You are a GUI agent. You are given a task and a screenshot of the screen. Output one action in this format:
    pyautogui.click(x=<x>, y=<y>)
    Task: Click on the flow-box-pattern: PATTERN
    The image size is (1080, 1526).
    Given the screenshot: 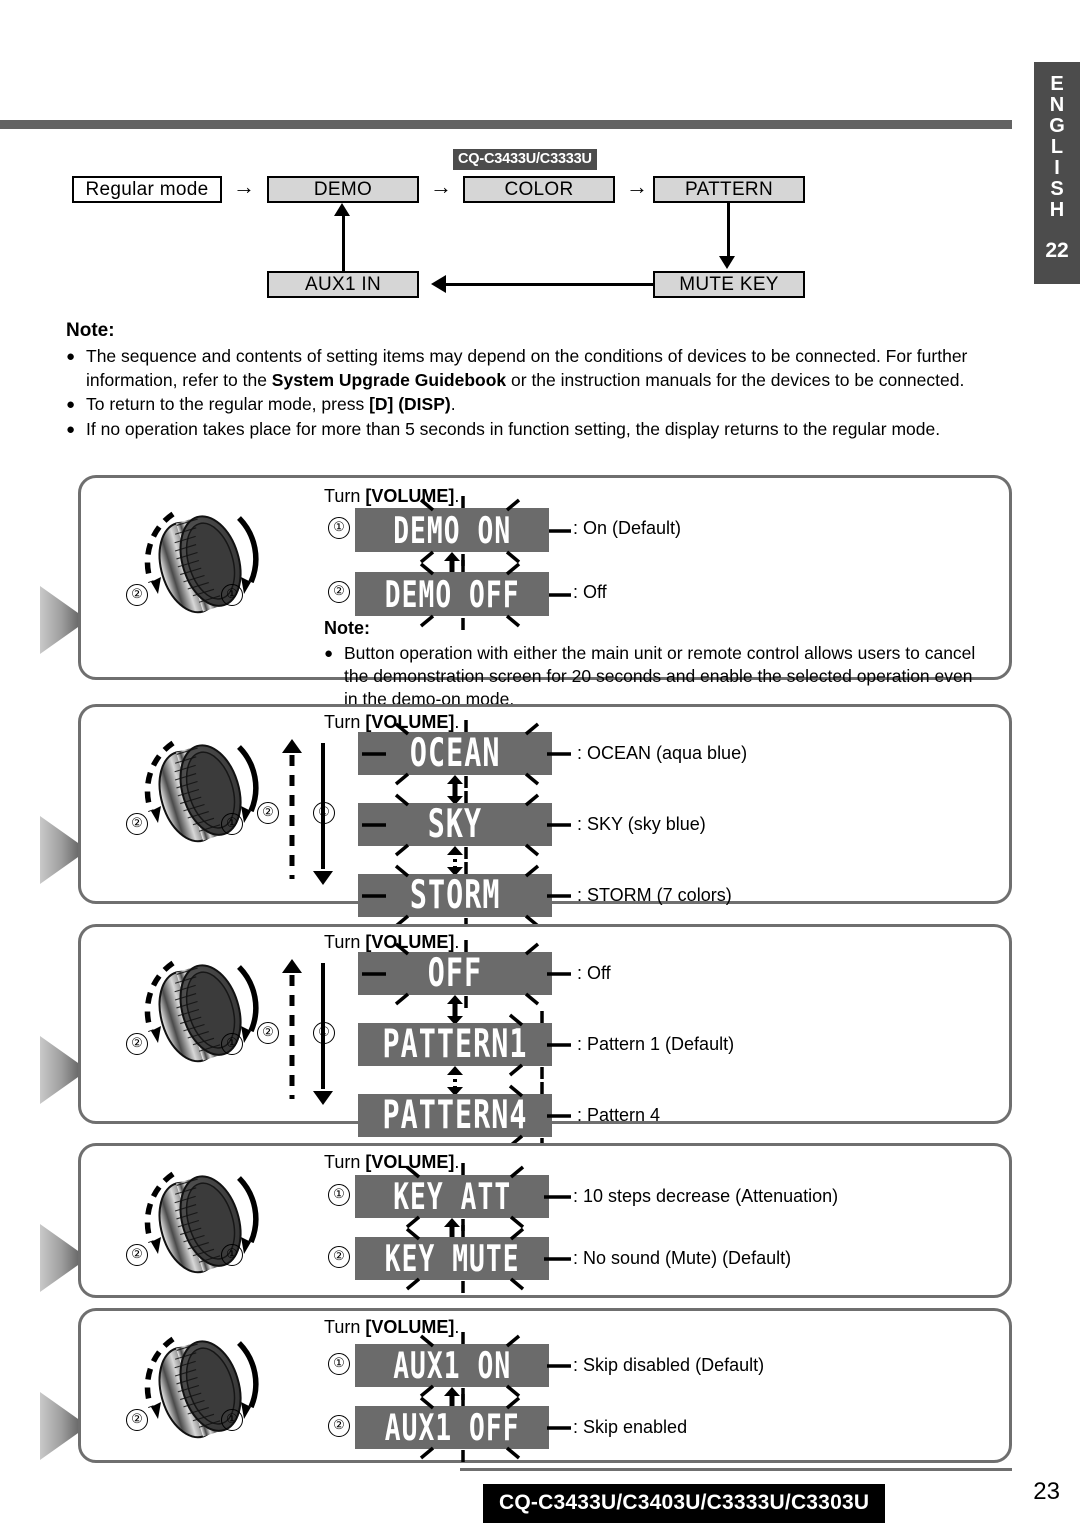 What is the action you would take?
    pyautogui.click(x=729, y=189)
    